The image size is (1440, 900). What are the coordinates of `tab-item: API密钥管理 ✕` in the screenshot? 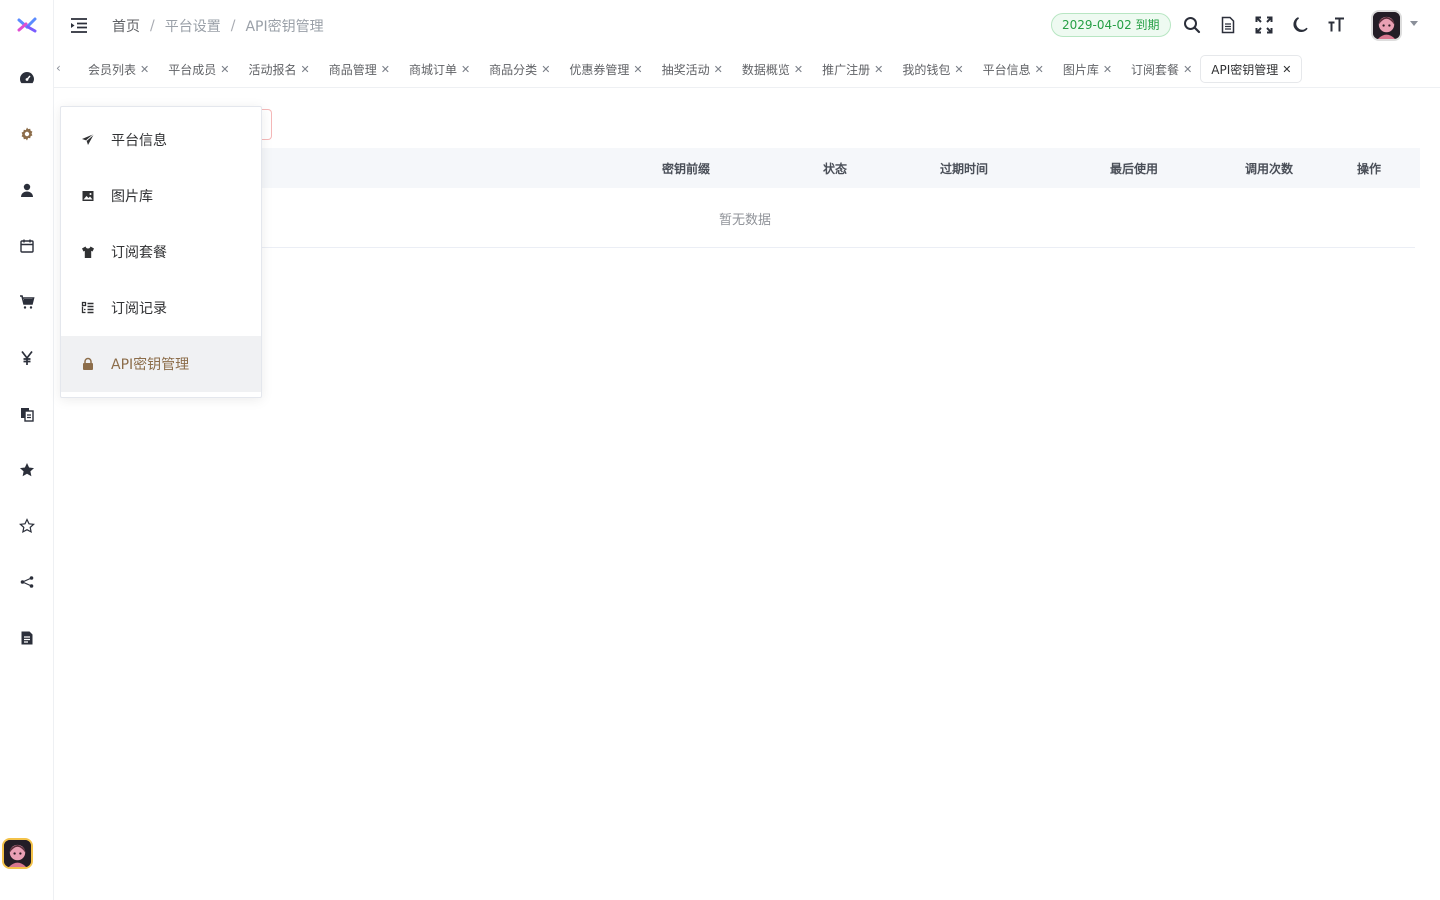 It's located at (1251, 69).